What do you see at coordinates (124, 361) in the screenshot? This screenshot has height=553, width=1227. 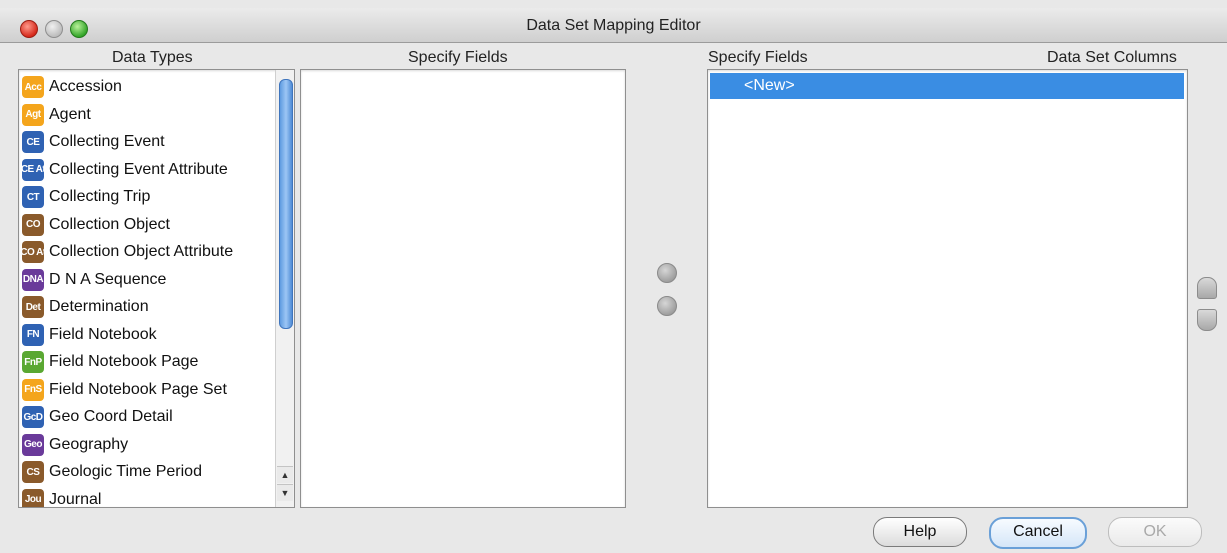 I see `list-item-label: Field Notebook Page` at bounding box center [124, 361].